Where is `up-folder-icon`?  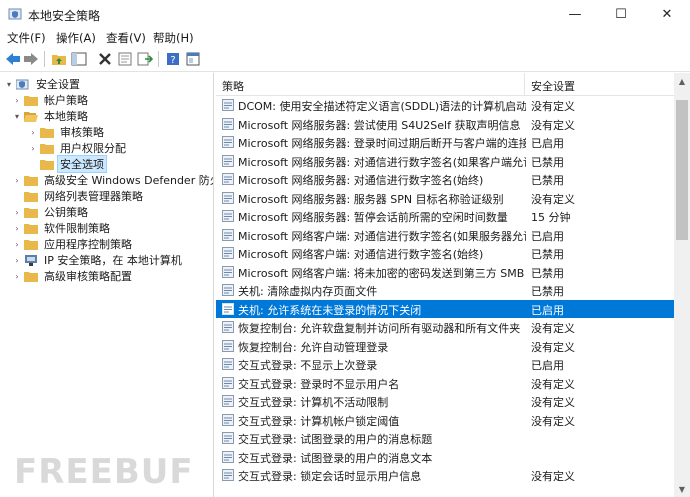 up-folder-icon is located at coordinates (59, 59).